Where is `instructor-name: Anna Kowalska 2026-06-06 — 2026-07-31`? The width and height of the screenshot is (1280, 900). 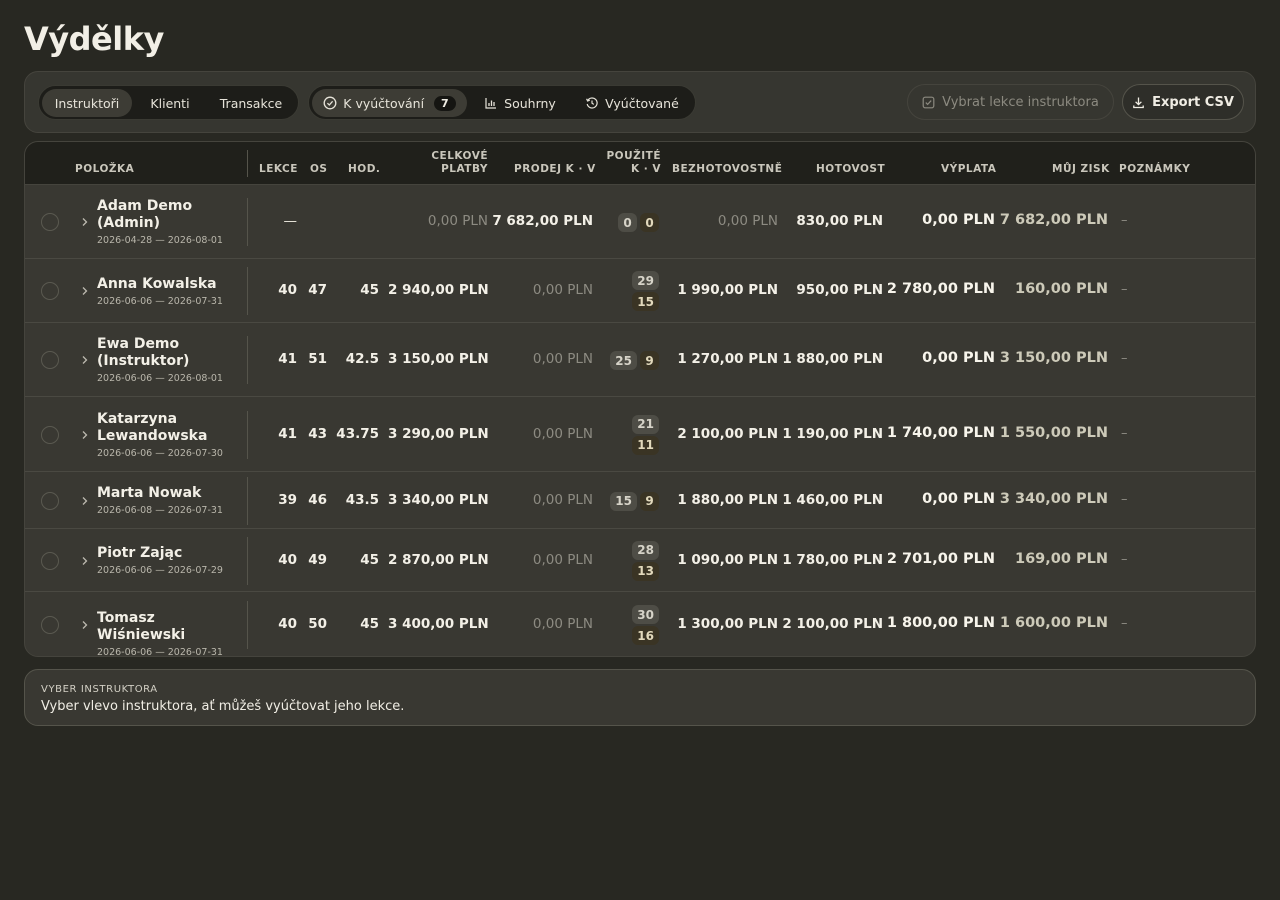 instructor-name: Anna Kowalska 2026-06-06 — 2026-07-31 is located at coordinates (172, 291).